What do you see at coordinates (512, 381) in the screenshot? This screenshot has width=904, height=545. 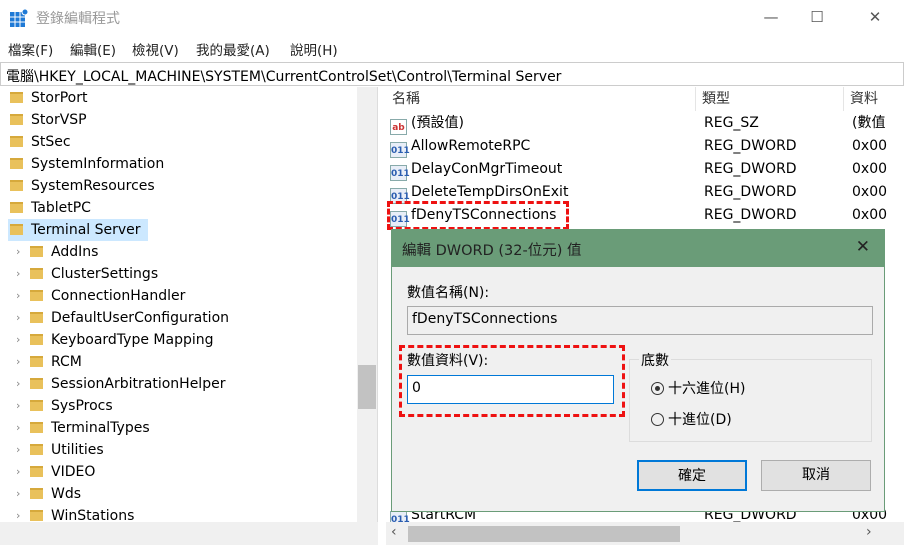 I see `highlight-box-data` at bounding box center [512, 381].